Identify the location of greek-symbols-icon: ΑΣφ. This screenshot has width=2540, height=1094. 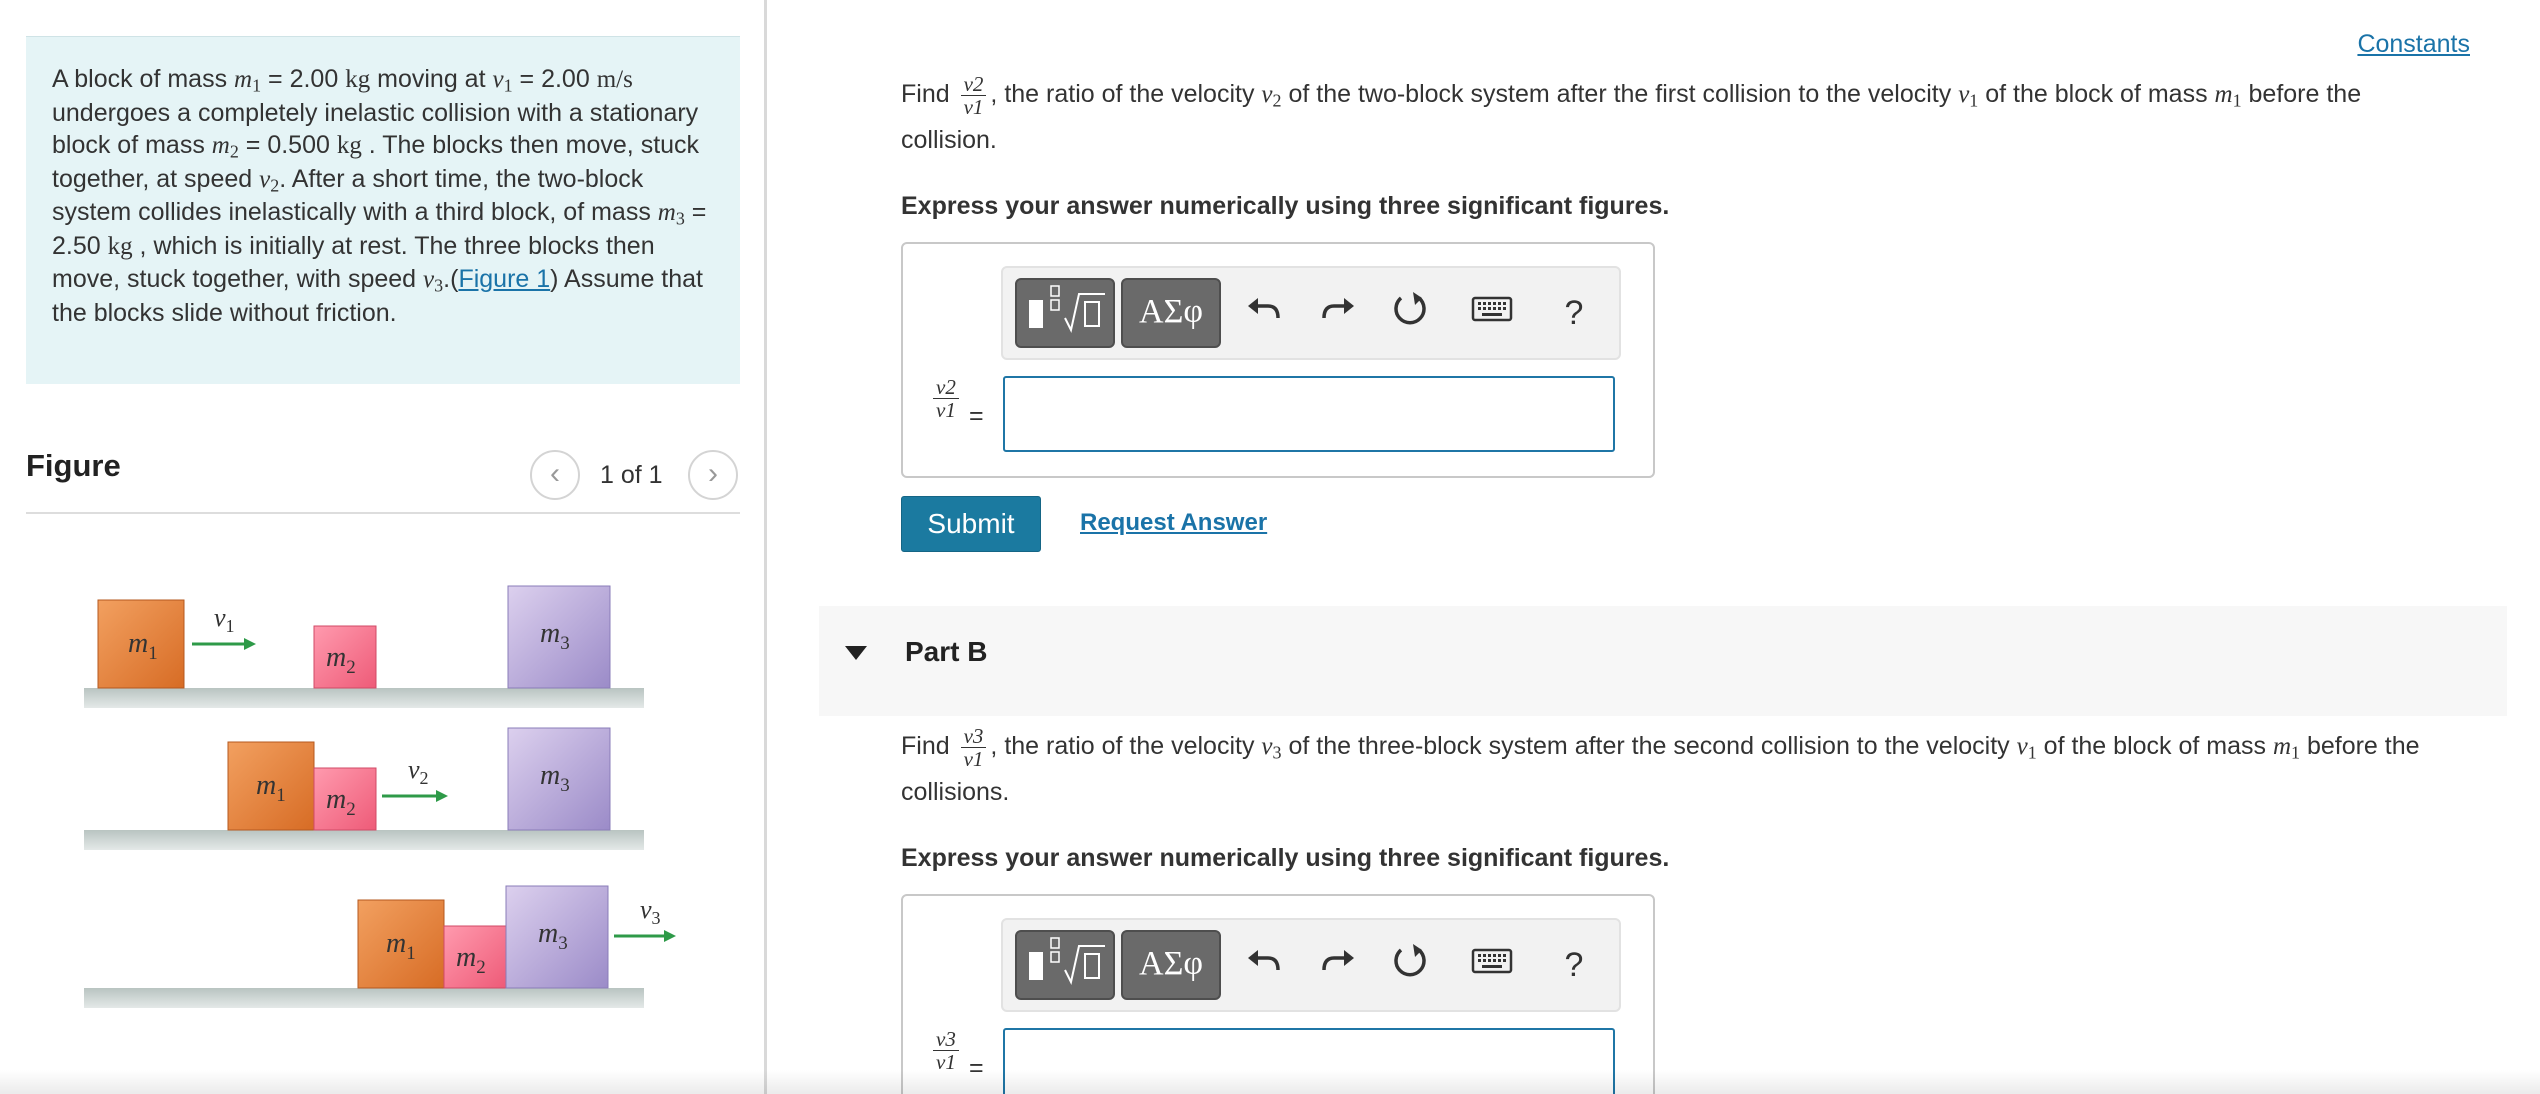
(1171, 963).